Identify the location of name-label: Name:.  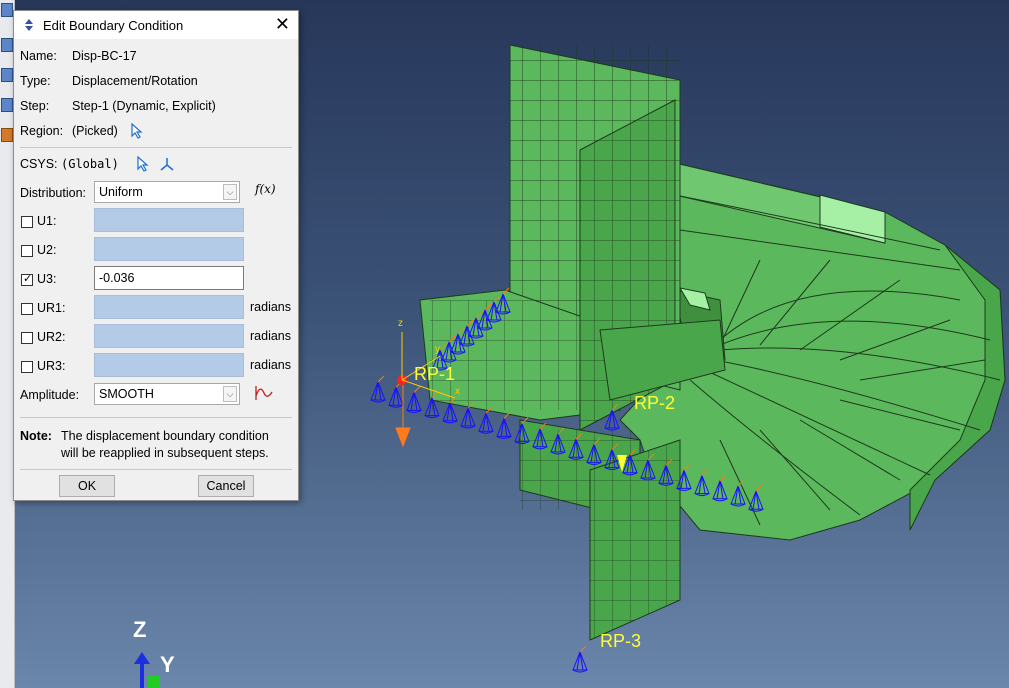
(38, 56).